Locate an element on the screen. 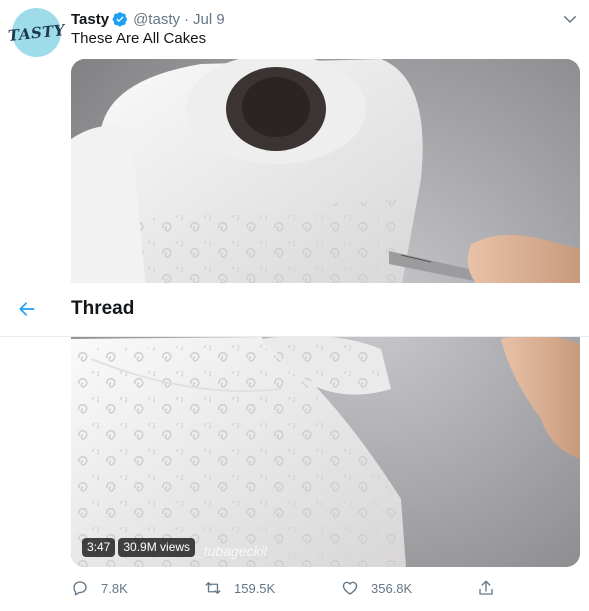  reply-icon is located at coordinates (80, 588).